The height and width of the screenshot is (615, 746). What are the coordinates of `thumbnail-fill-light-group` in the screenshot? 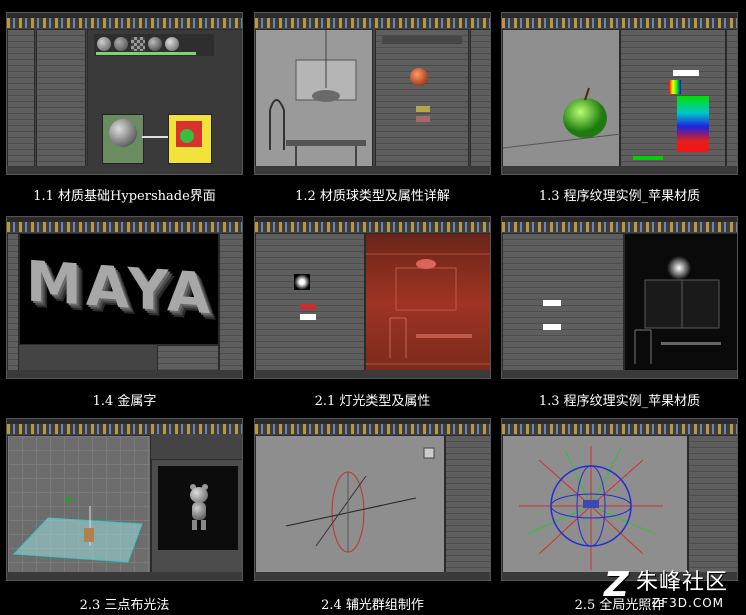 It's located at (372, 499).